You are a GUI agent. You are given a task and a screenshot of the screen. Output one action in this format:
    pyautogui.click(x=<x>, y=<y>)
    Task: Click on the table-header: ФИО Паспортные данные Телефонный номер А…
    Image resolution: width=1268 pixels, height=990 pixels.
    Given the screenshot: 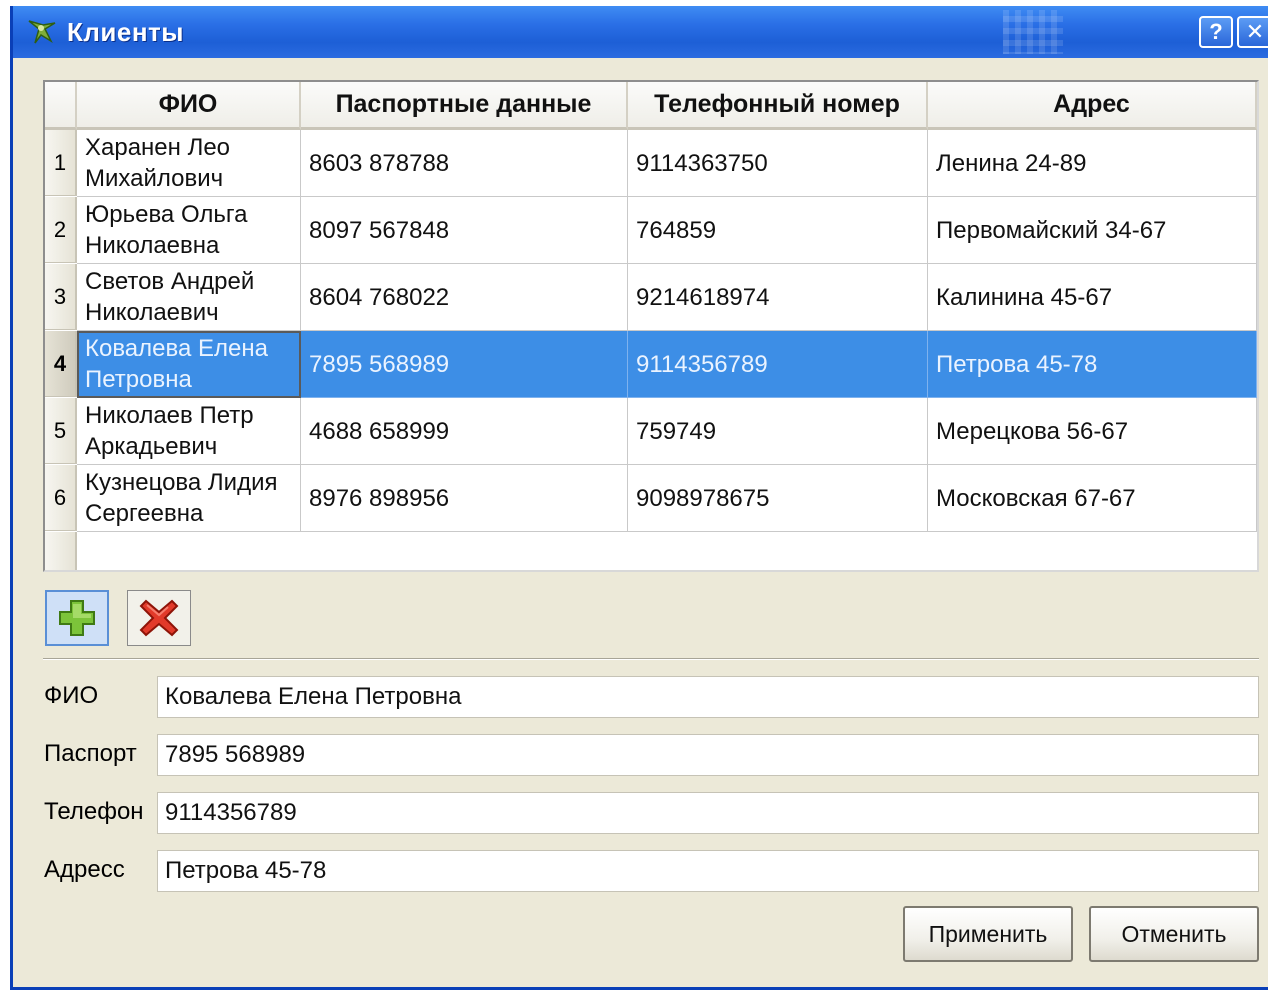 What is the action you would take?
    pyautogui.click(x=651, y=106)
    